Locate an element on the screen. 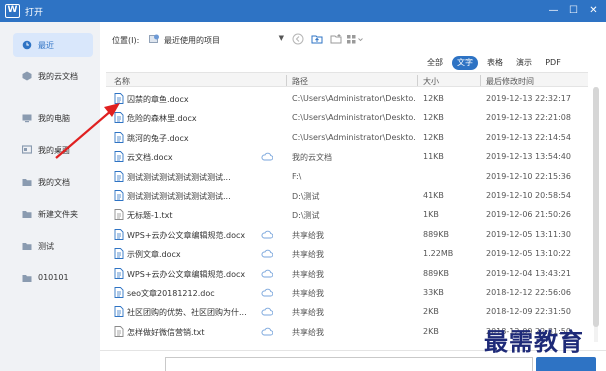  minimize-button: — is located at coordinates (553, 10).